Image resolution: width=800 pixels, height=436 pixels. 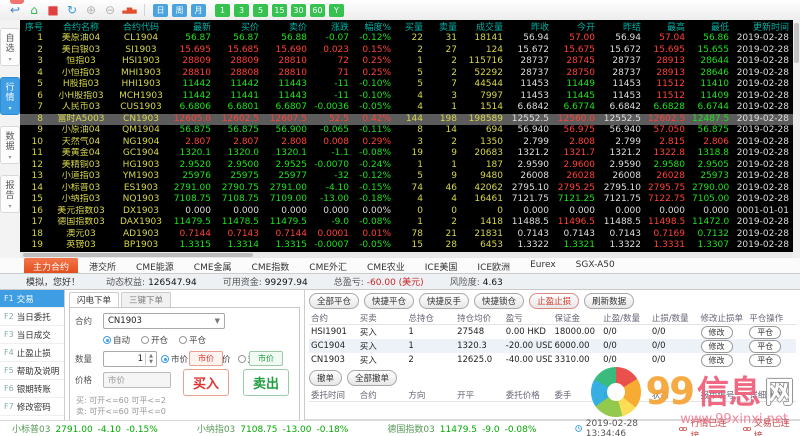 What do you see at coordinates (194, 26) in the screenshot?
I see `column-header-last: 最新` at bounding box center [194, 26].